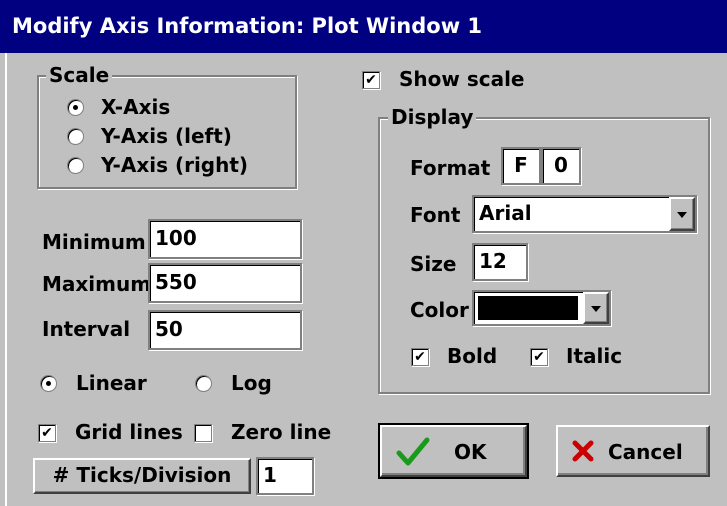  What do you see at coordinates (47, 433) in the screenshot?
I see `grid-lines-check-box: ✔` at bounding box center [47, 433].